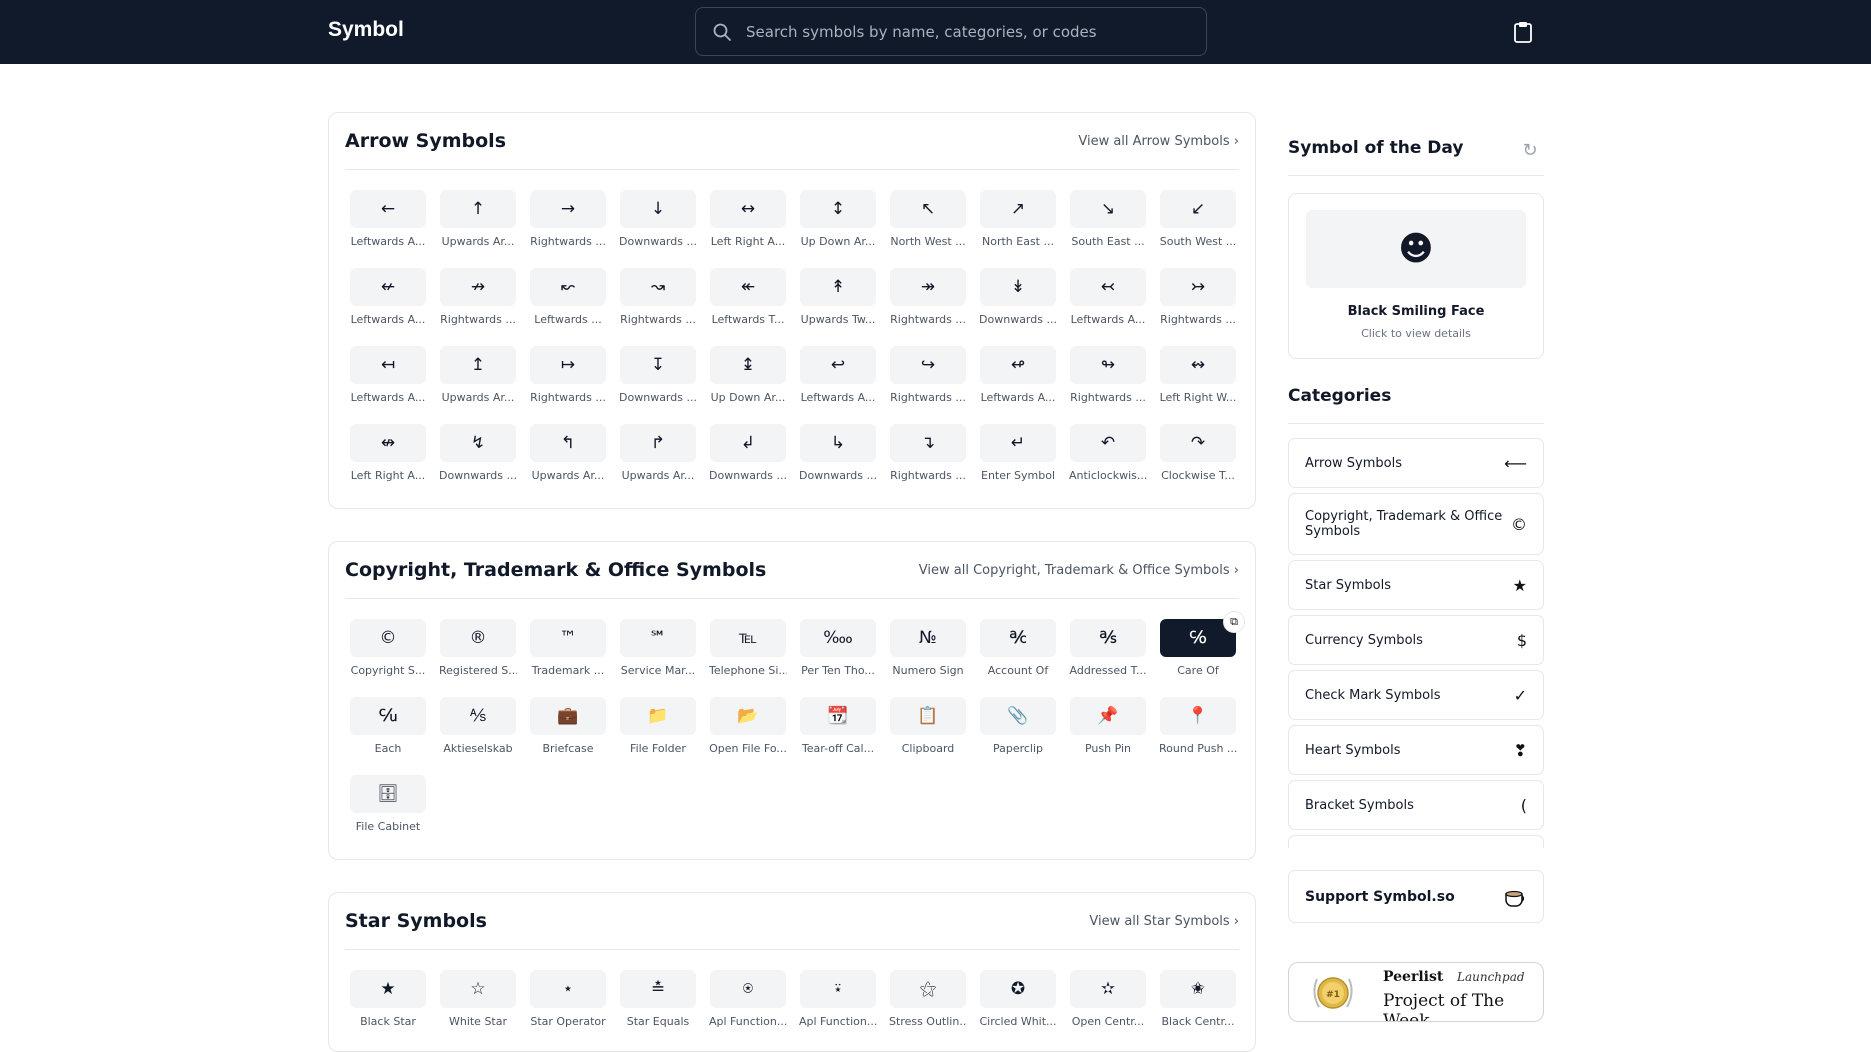 This screenshot has height=1052, width=1871. Describe the element at coordinates (388, 729) in the screenshot. I see `symbol-item: ℆ Each` at that location.